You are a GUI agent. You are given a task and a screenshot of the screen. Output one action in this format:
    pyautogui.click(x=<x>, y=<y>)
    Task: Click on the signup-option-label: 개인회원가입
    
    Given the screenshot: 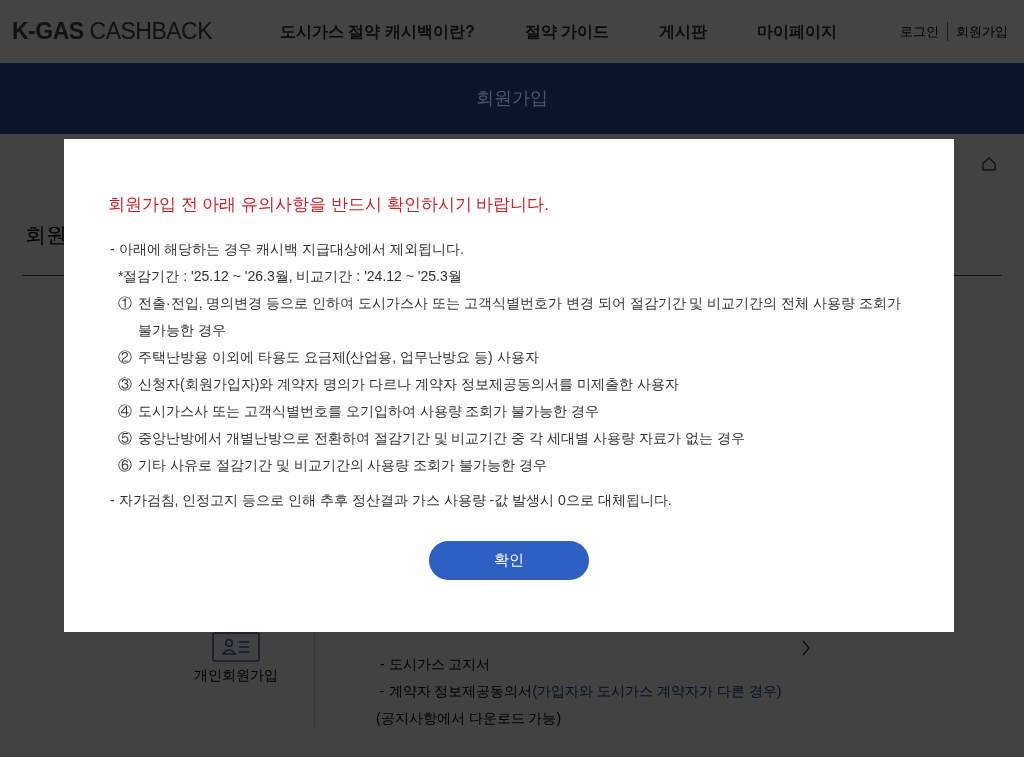 What is the action you would take?
    pyautogui.click(x=236, y=675)
    